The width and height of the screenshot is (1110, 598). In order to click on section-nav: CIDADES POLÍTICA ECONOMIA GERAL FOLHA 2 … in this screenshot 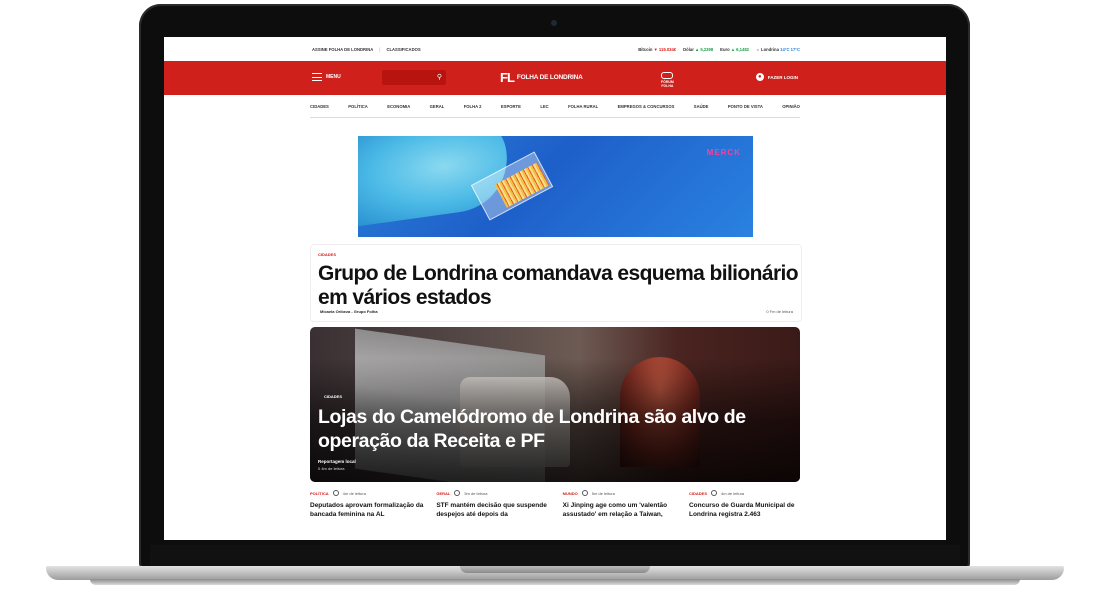, I will do `click(555, 106)`.